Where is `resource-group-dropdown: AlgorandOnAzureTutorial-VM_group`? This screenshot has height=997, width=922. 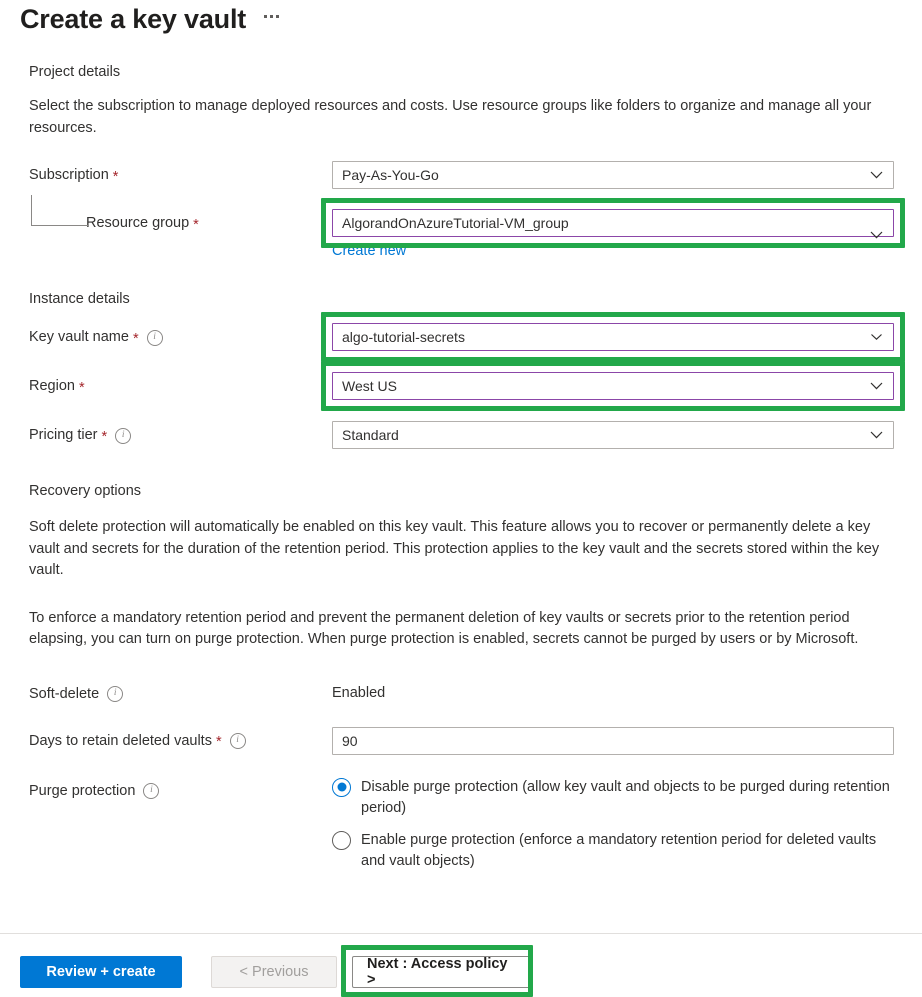 resource-group-dropdown: AlgorandOnAzureTutorial-VM_group is located at coordinates (613, 223).